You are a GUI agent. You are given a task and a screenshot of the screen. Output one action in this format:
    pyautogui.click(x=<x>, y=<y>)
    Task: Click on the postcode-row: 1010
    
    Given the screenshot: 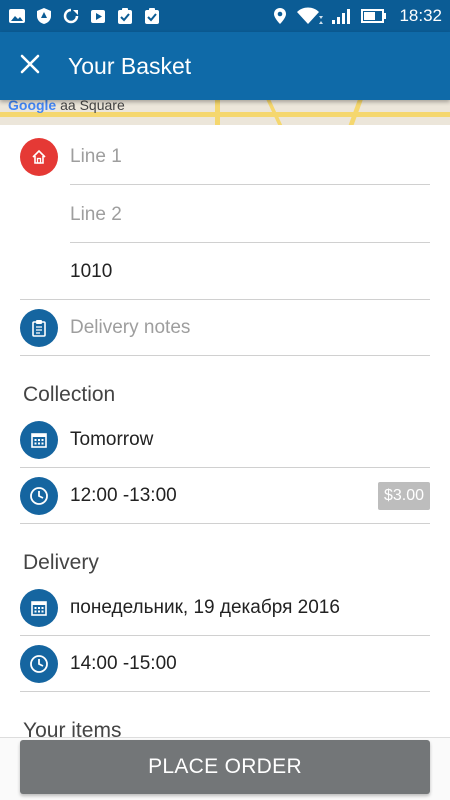 What is the action you would take?
    pyautogui.click(x=225, y=272)
    